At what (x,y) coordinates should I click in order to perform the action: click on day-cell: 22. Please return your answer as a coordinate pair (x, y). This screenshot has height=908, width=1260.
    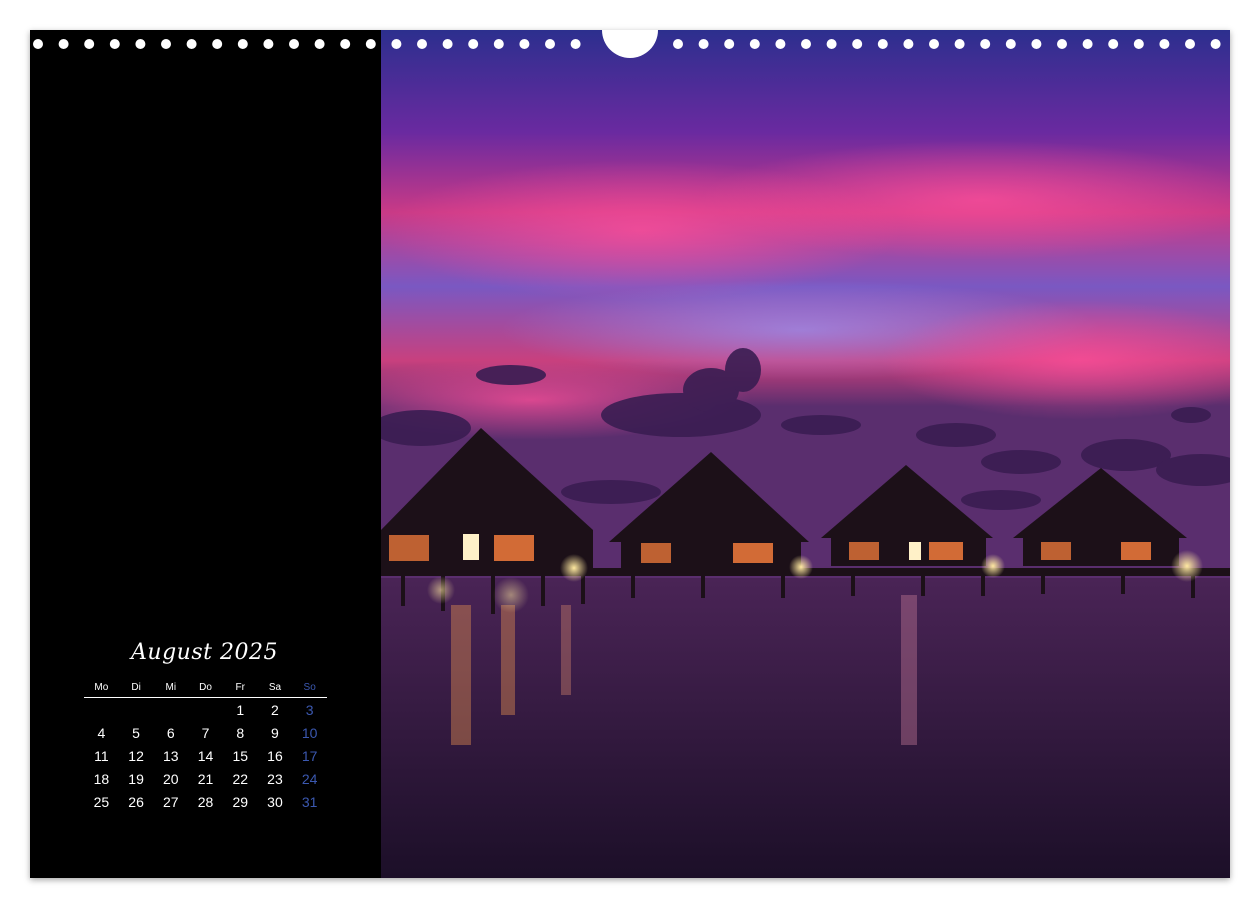
    Looking at the image, I should click on (240, 778).